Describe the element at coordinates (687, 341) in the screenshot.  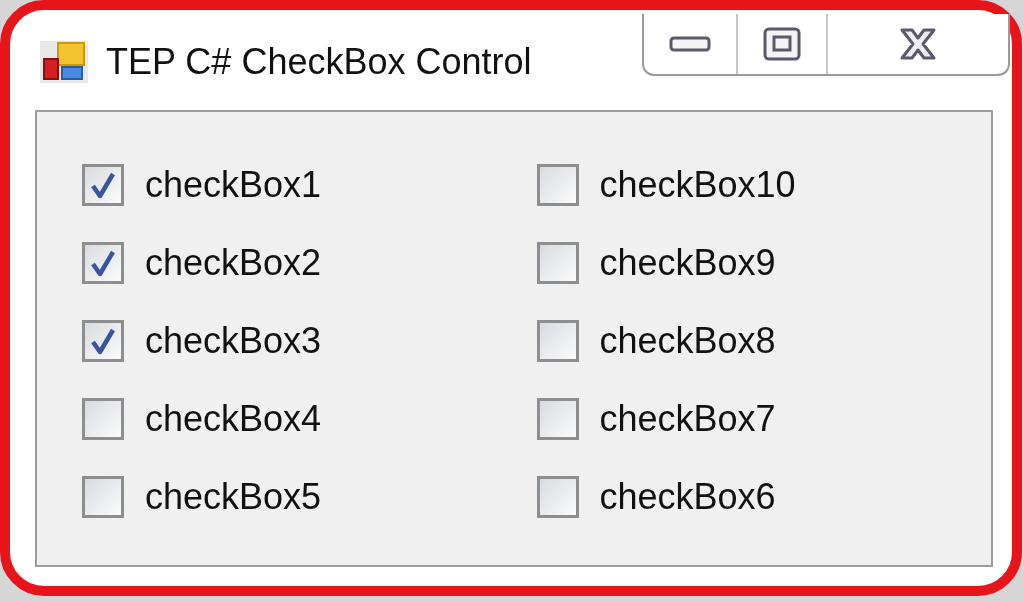
I see `checkbox-label: checkBox8` at that location.